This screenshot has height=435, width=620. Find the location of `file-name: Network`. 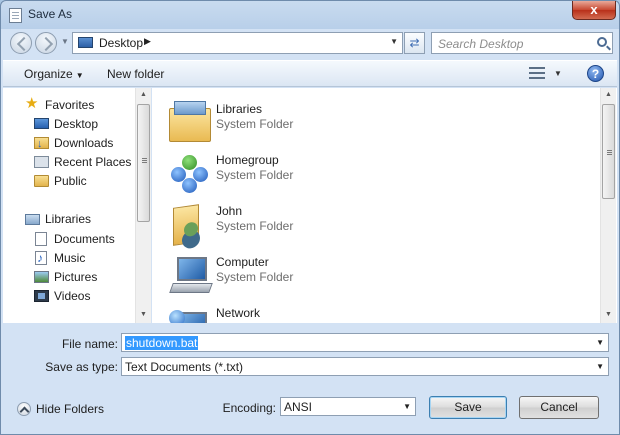

file-name: Network is located at coordinates (238, 313).